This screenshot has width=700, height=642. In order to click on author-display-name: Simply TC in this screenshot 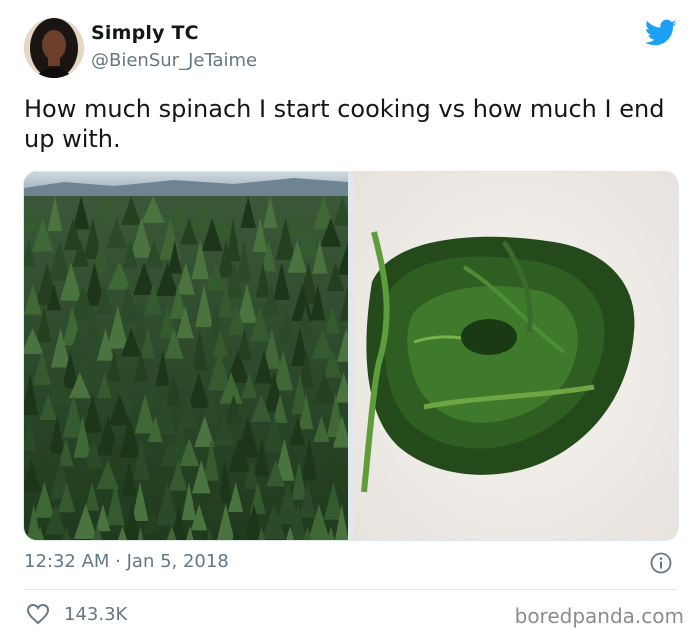, I will do `click(145, 33)`.